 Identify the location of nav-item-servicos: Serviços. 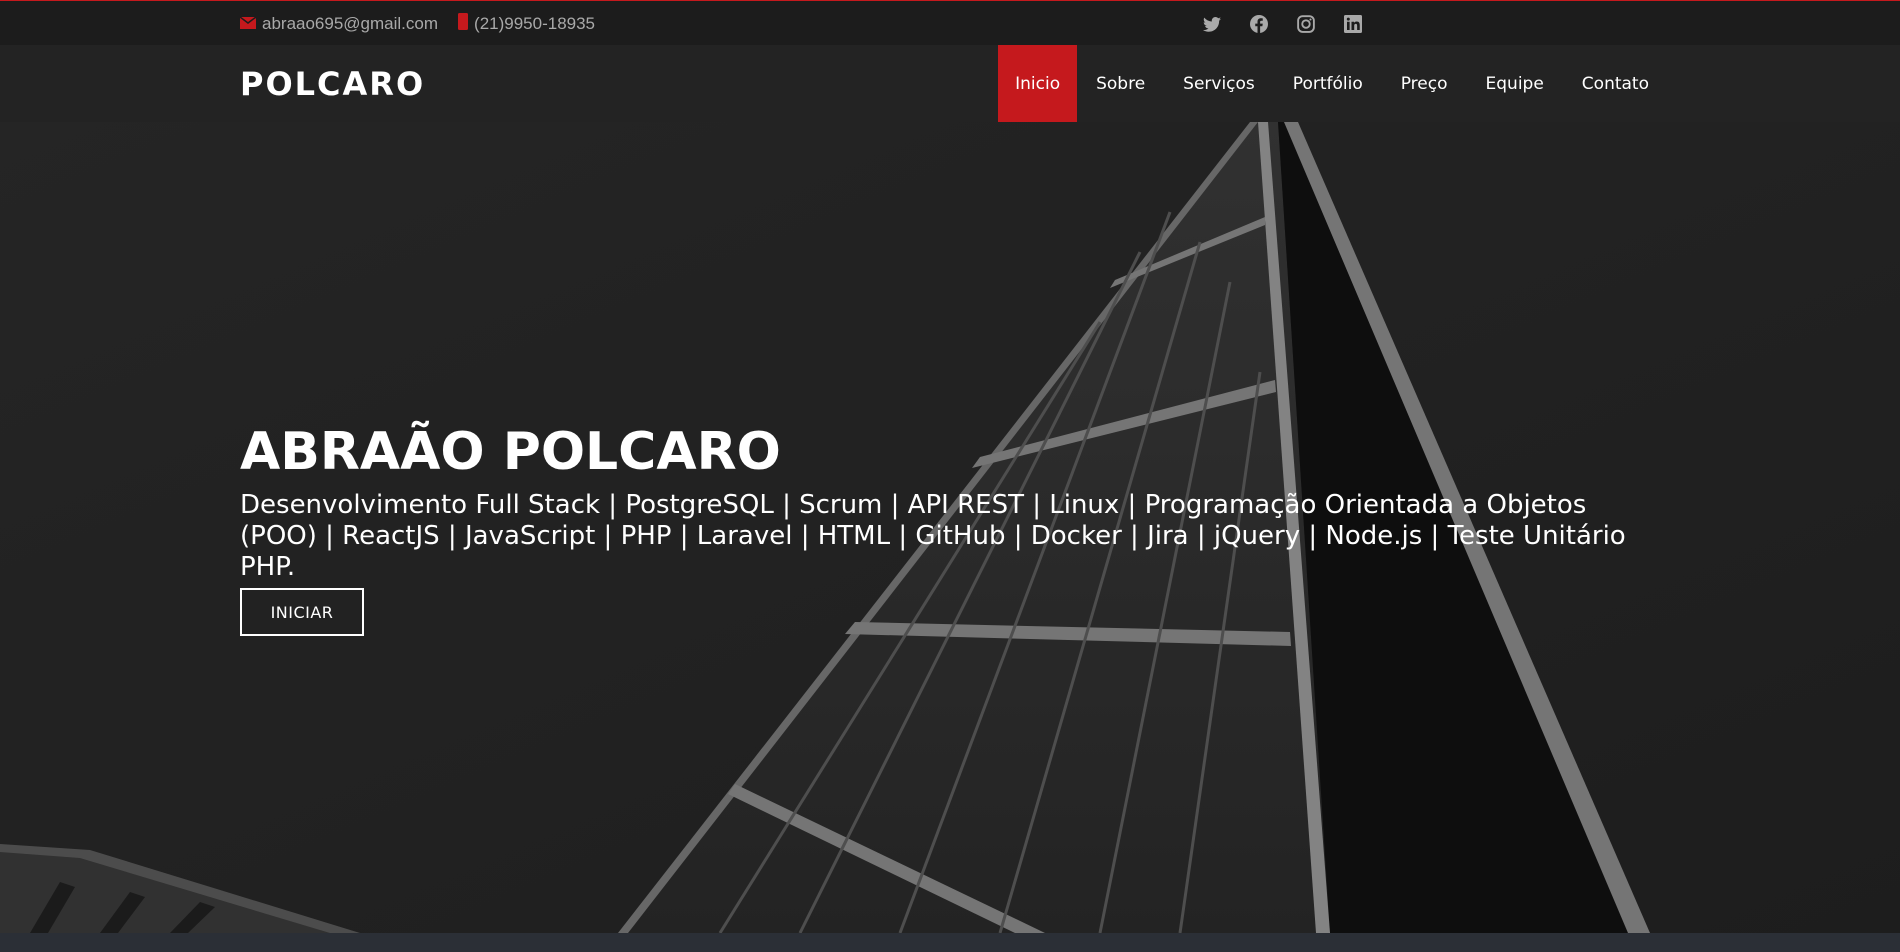
(1219, 83).